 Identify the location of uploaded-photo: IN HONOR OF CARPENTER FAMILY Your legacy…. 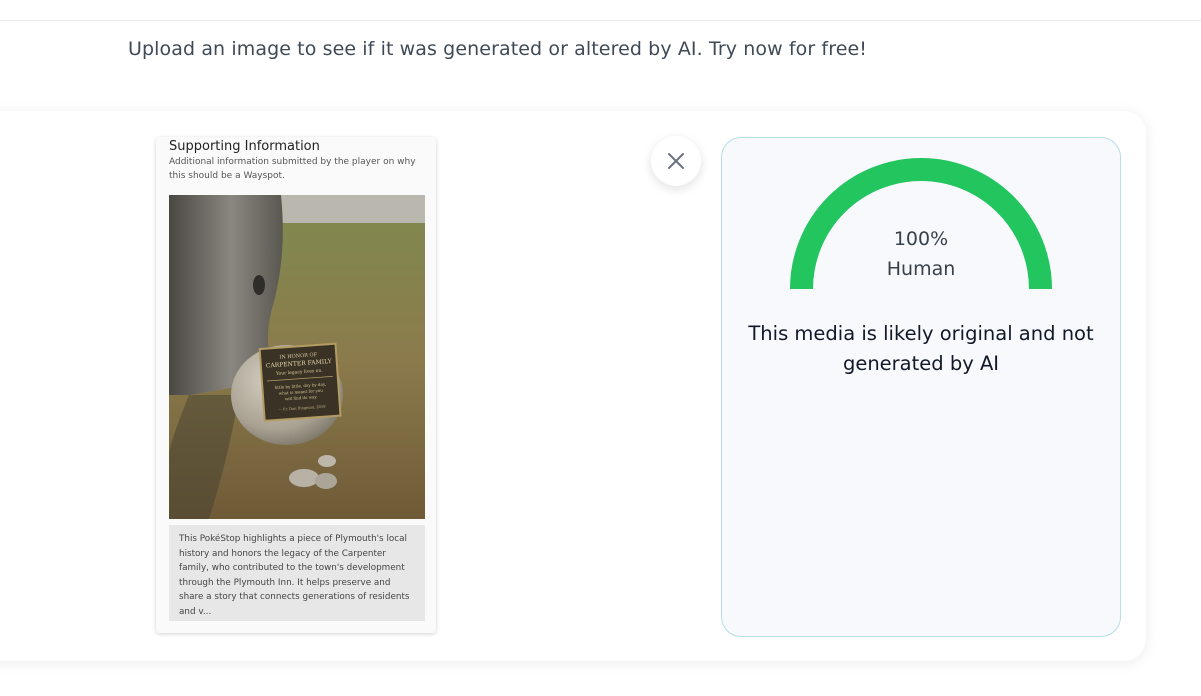
(297, 357).